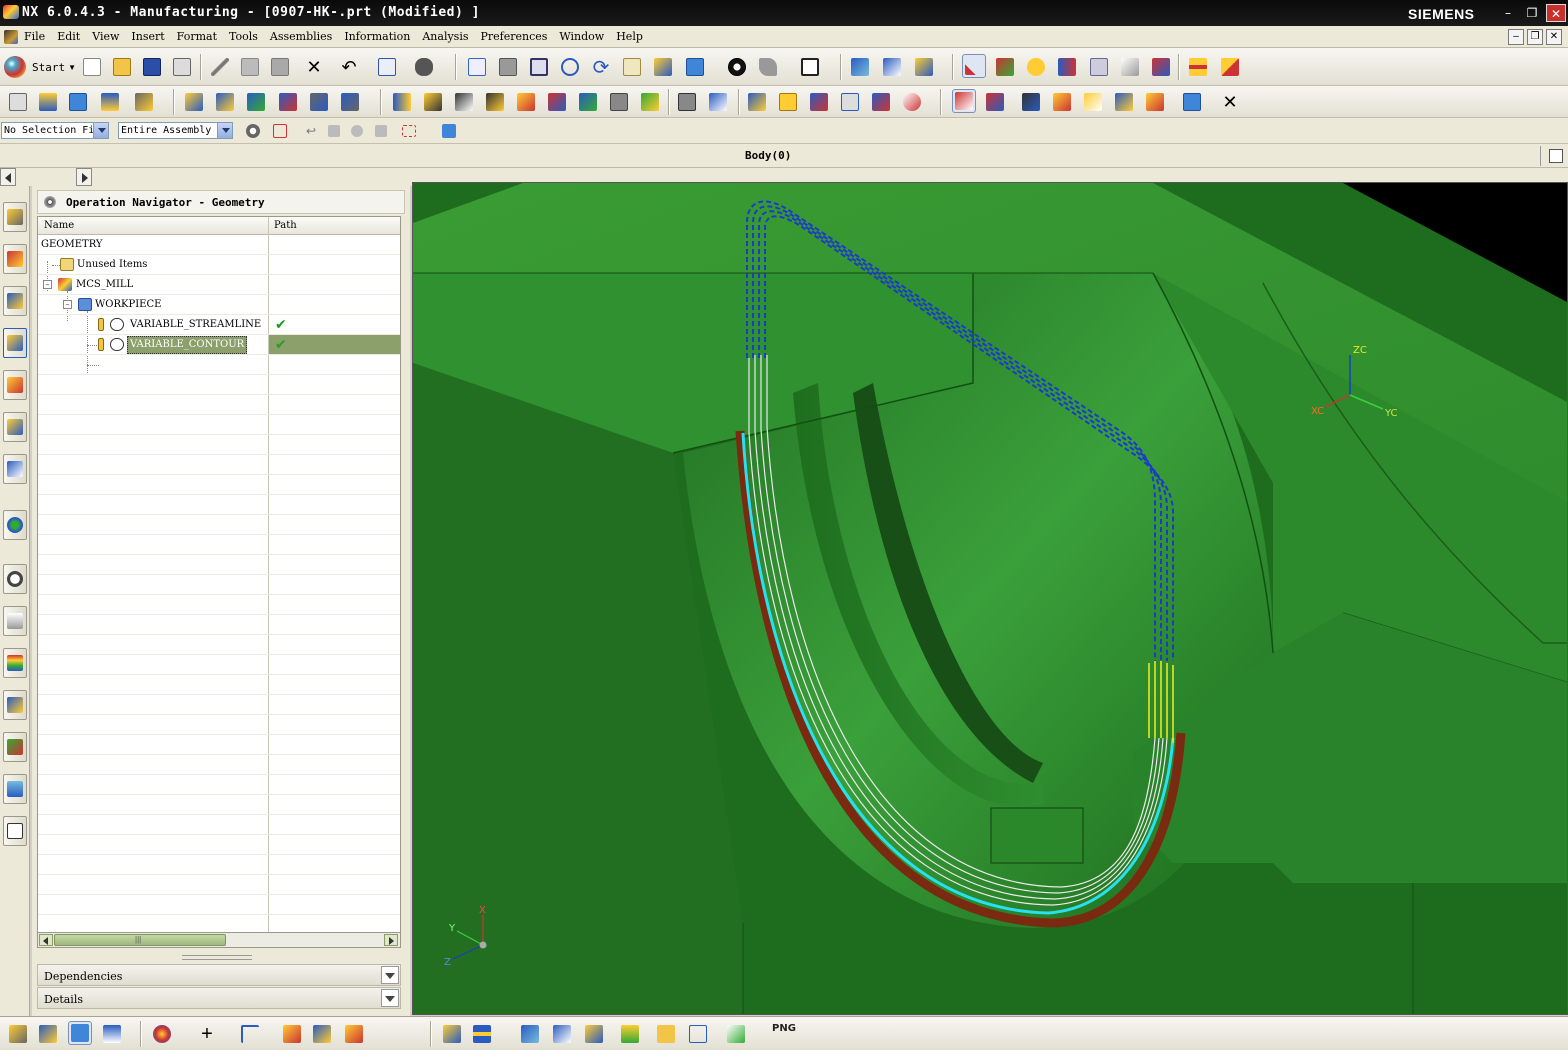  I want to click on restore-button: ❐, so click(1532, 13).